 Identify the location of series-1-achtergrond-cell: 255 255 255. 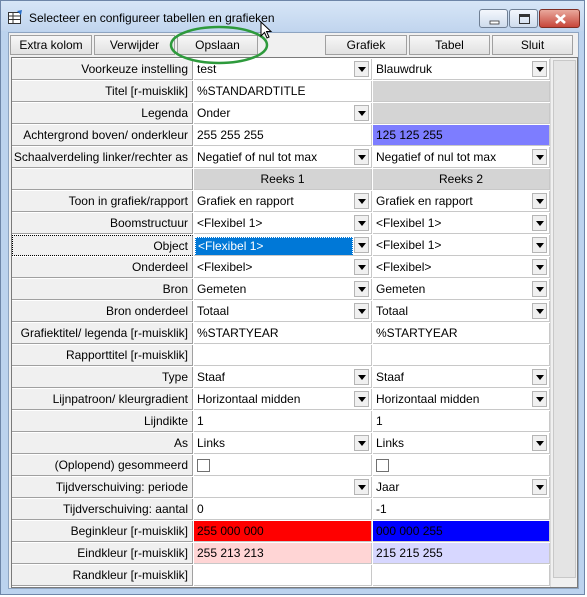
(283, 135).